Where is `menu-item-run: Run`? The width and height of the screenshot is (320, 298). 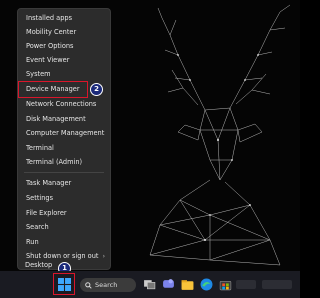
menu-item-run: Run is located at coordinates (64, 242).